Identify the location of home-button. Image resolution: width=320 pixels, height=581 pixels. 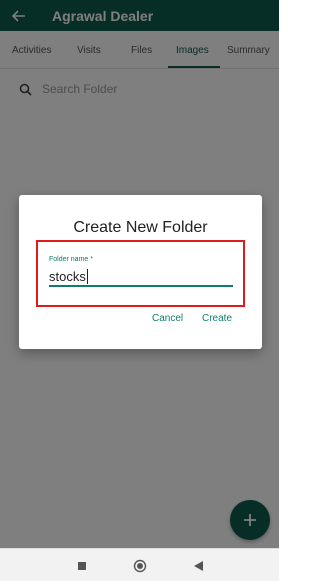
(140, 565).